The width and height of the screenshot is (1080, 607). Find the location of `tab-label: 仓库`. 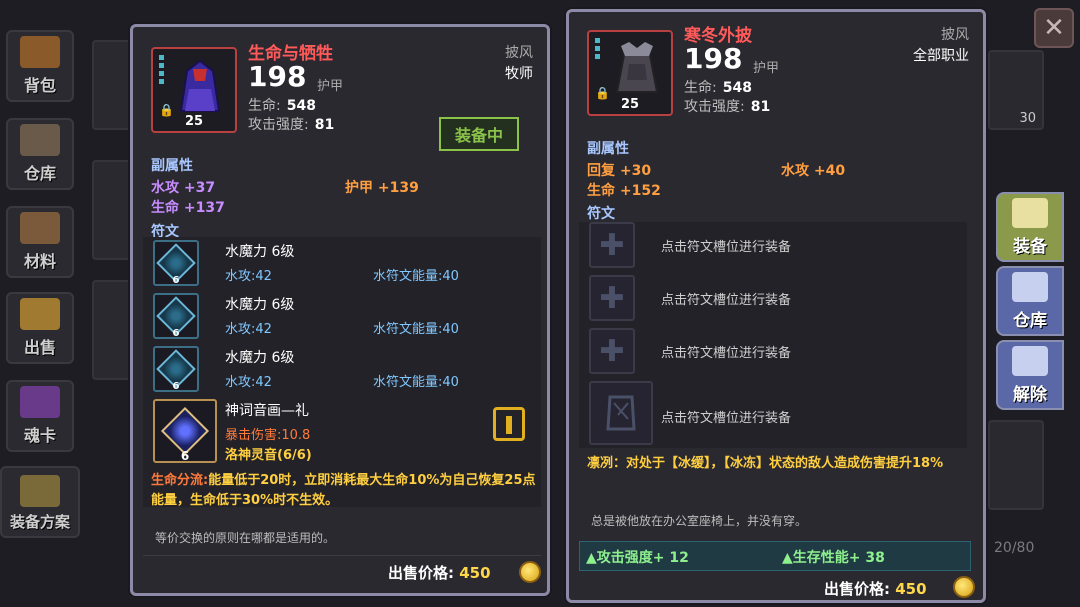

tab-label: 仓库 is located at coordinates (1030, 321).